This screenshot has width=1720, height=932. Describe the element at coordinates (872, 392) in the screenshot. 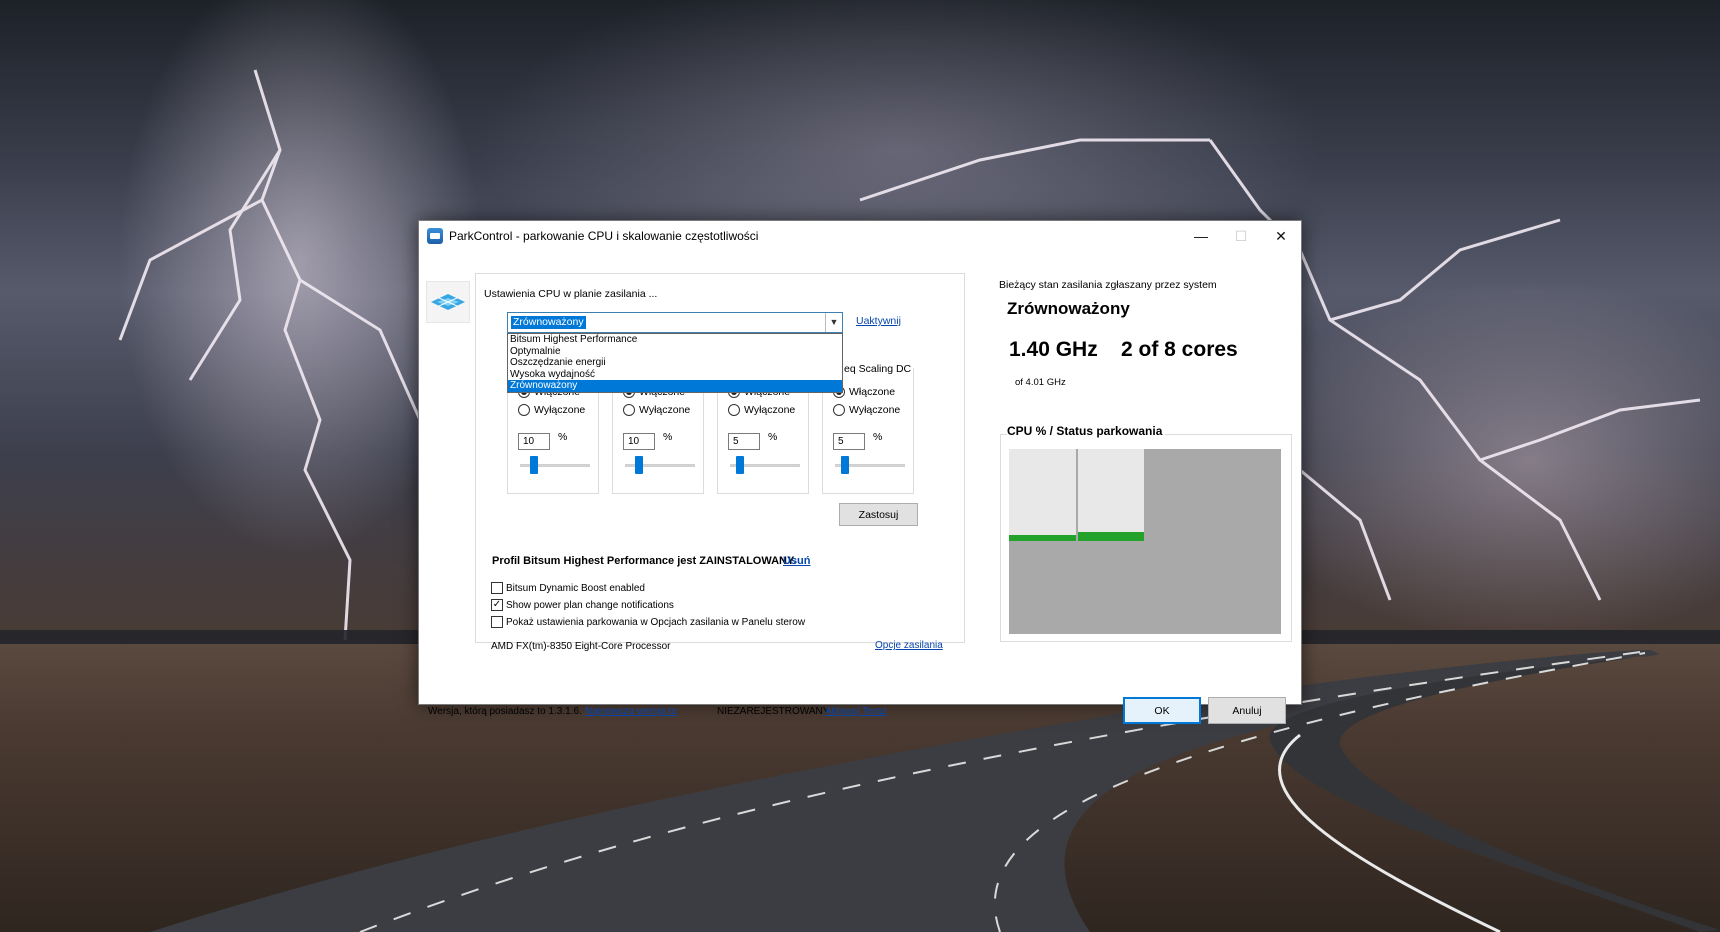

I see `radio-on-label: Włączone` at that location.